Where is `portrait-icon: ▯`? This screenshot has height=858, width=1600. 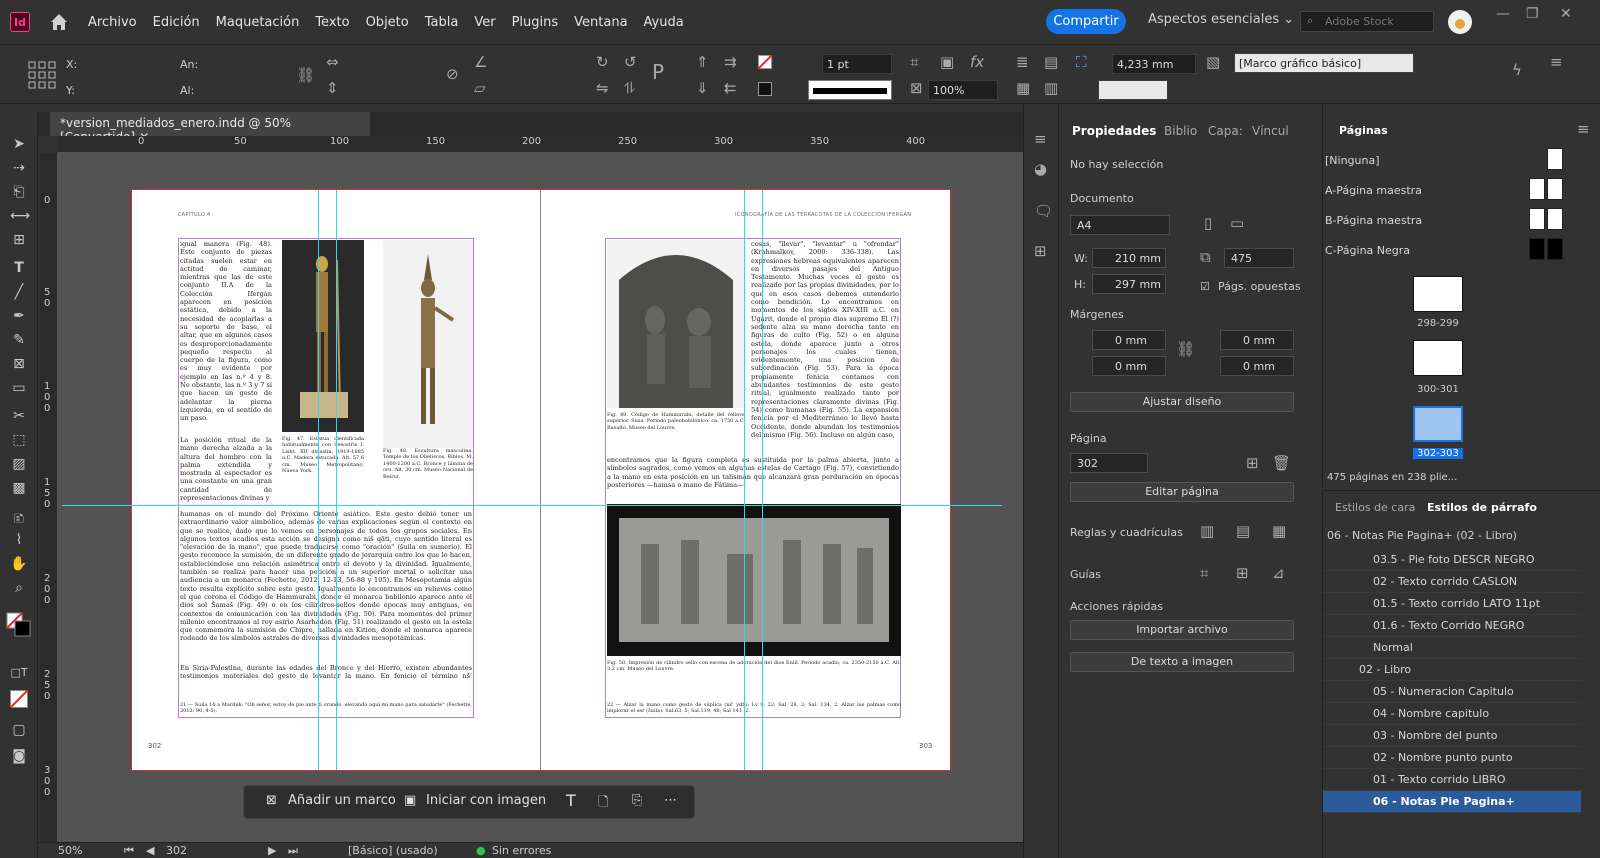 portrait-icon: ▯ is located at coordinates (1208, 223).